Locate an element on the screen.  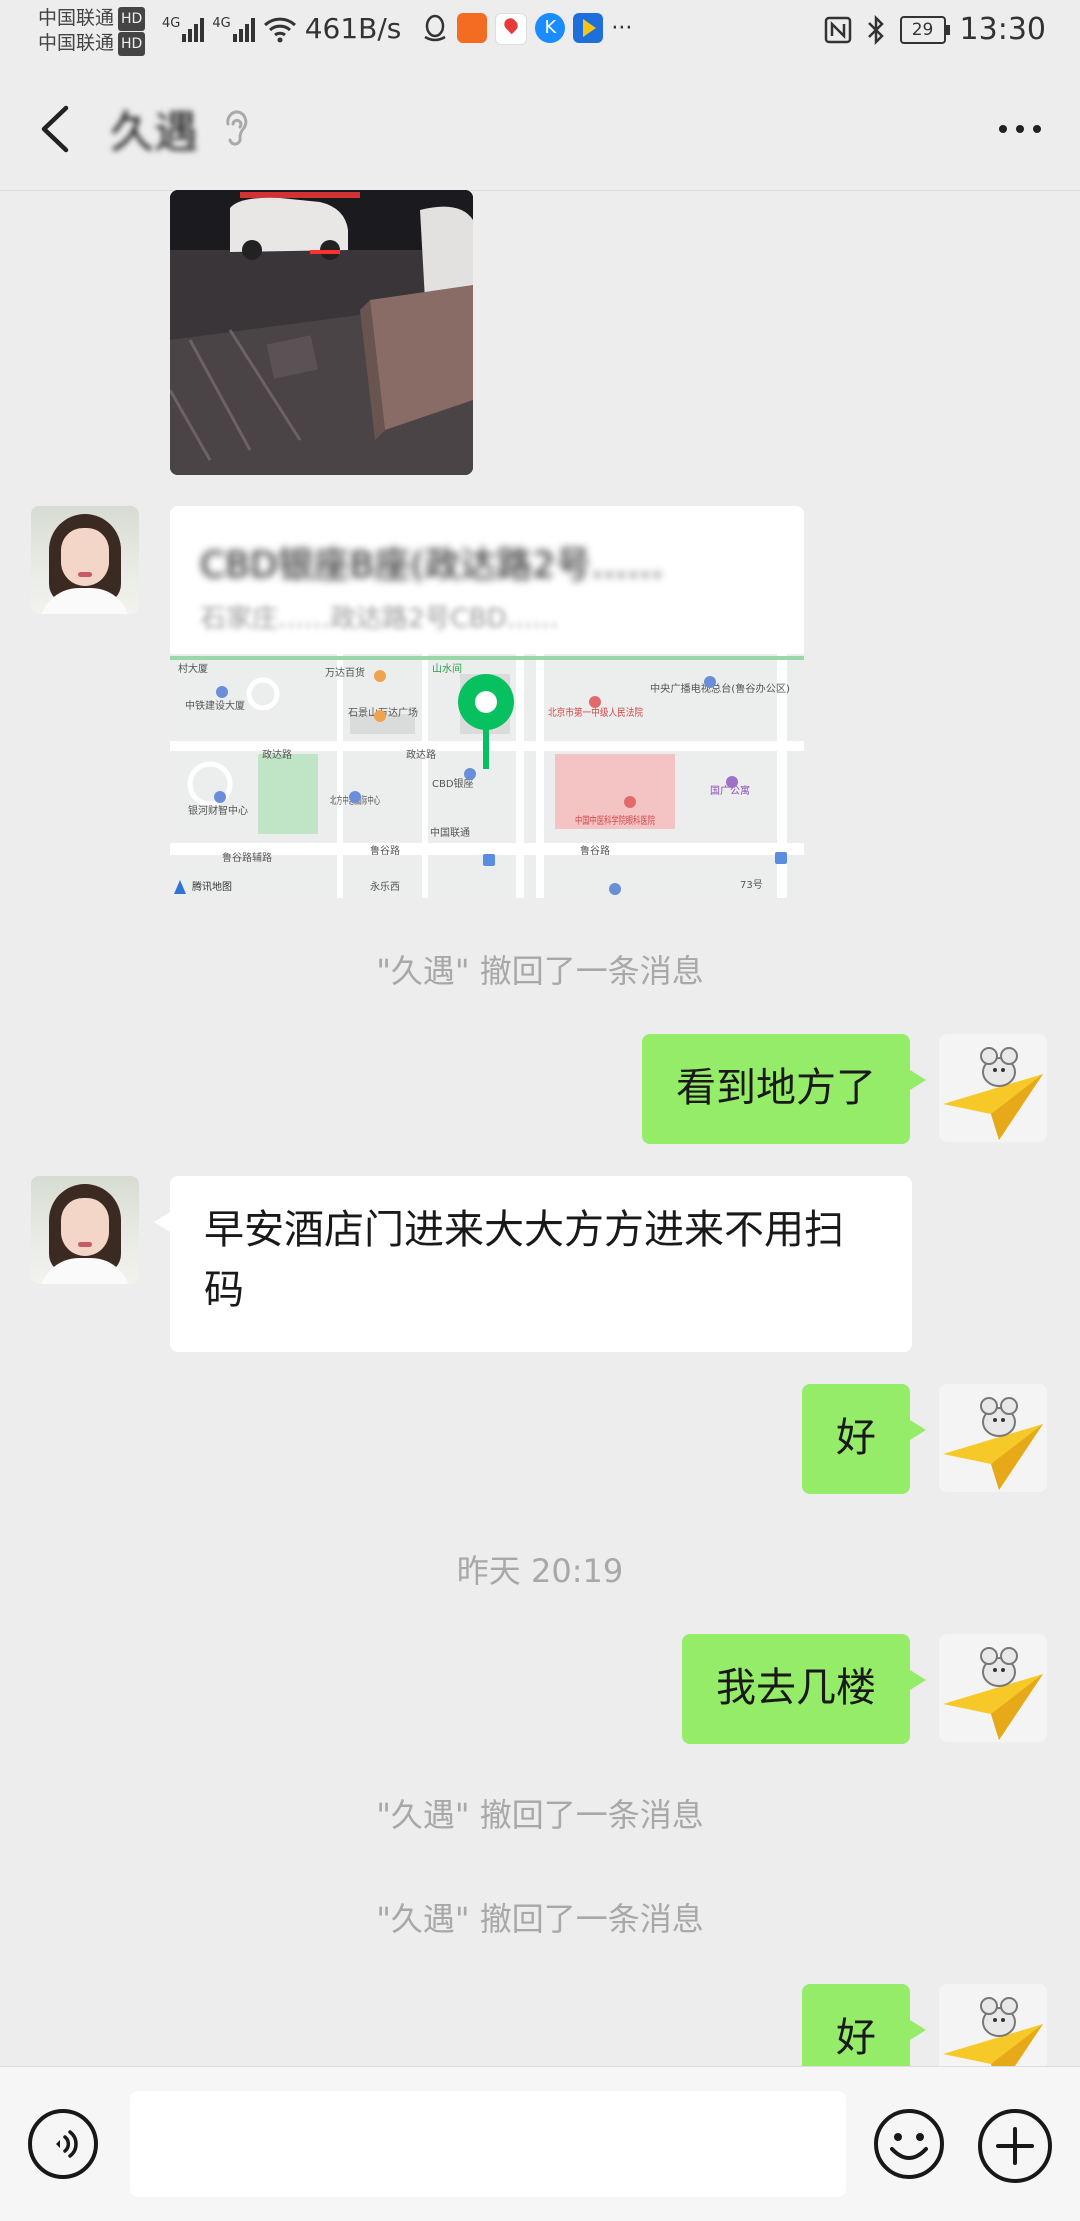
map-label-shanshui: 山水间 is located at coordinates (447, 668).